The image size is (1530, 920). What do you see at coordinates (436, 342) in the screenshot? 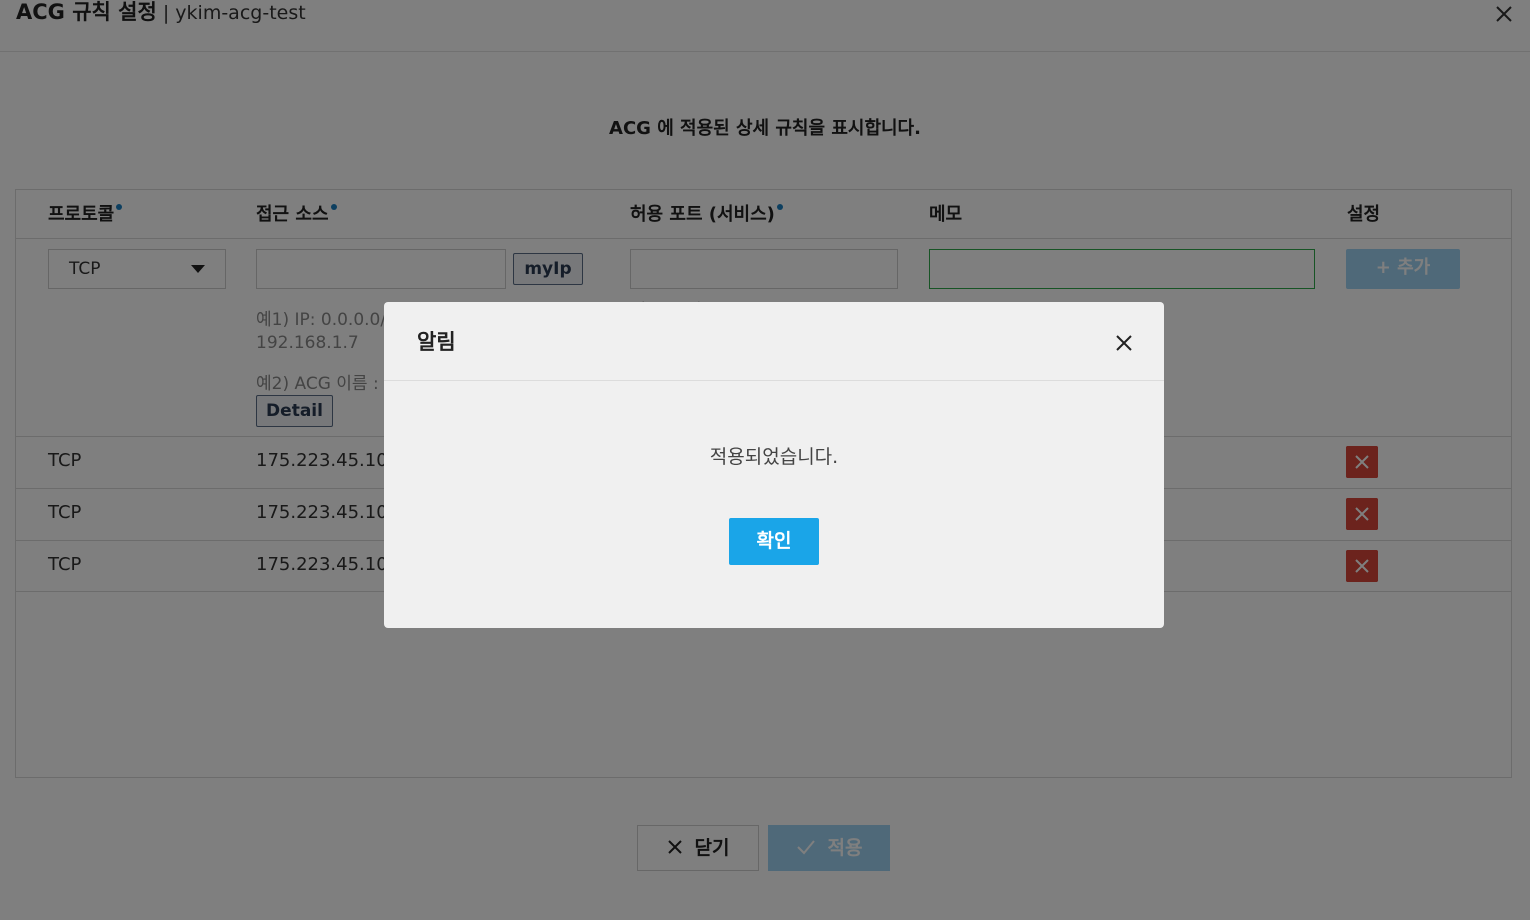
I see `modal-title: 알림` at bounding box center [436, 342].